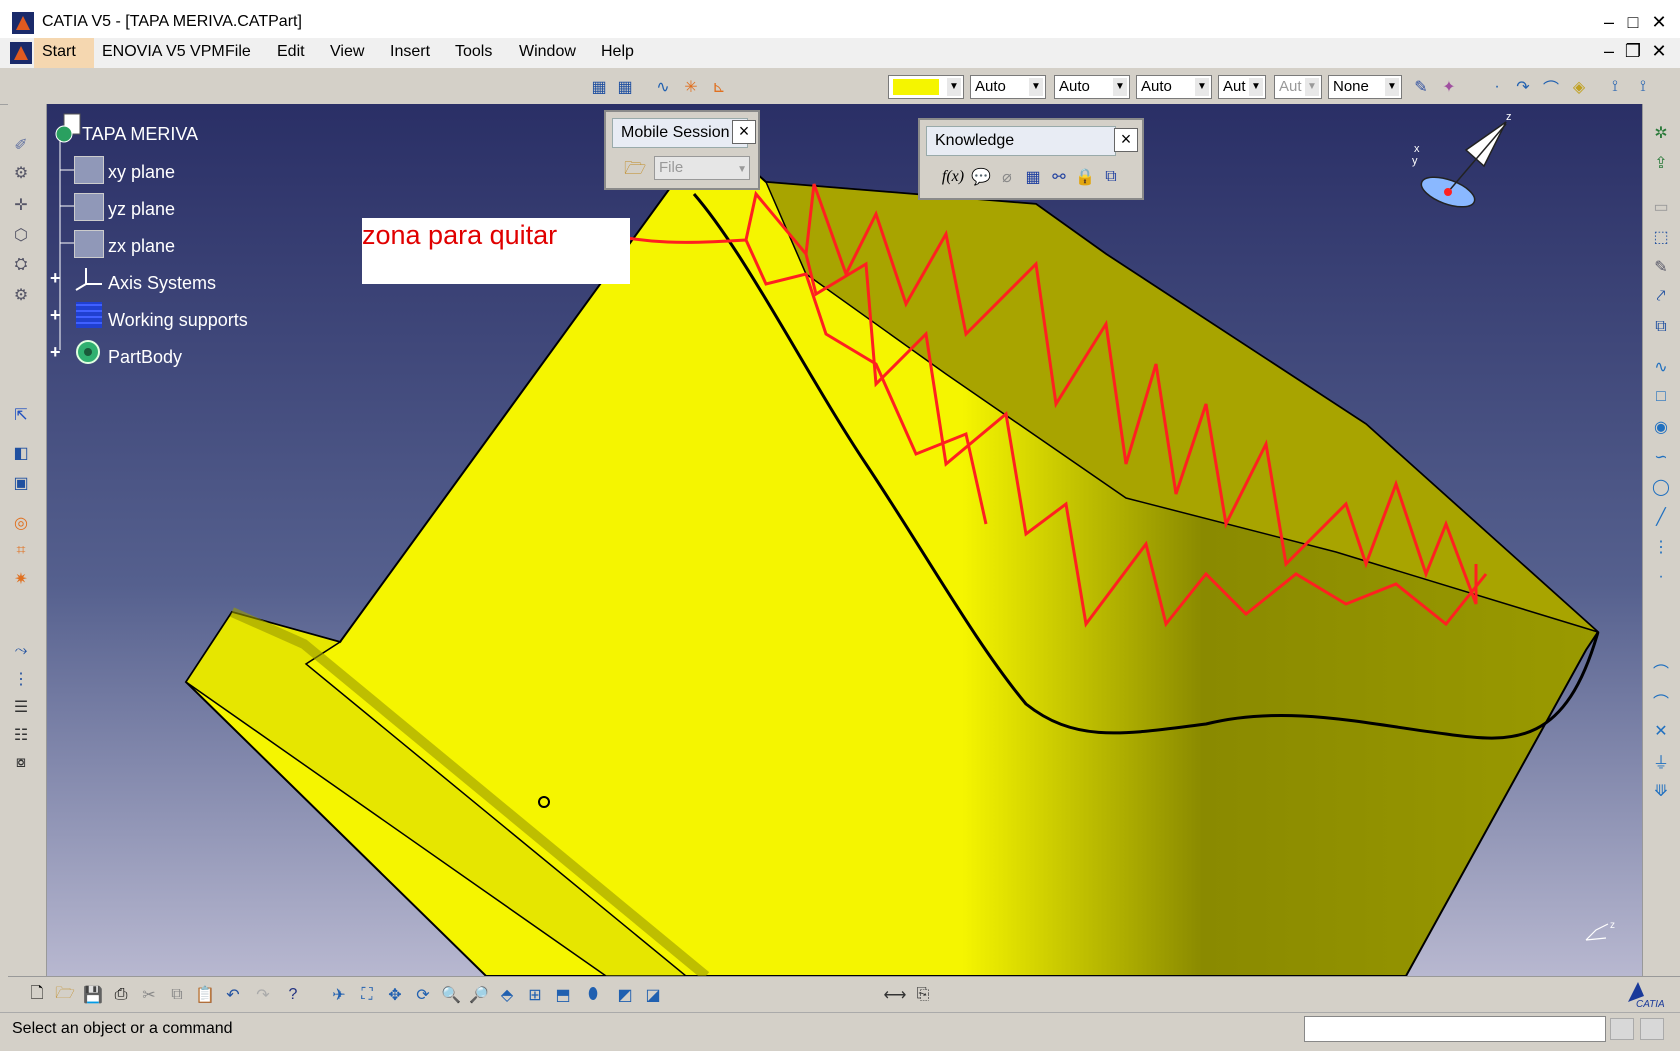  I want to click on cube-icon: ⬚, so click(1661, 237).